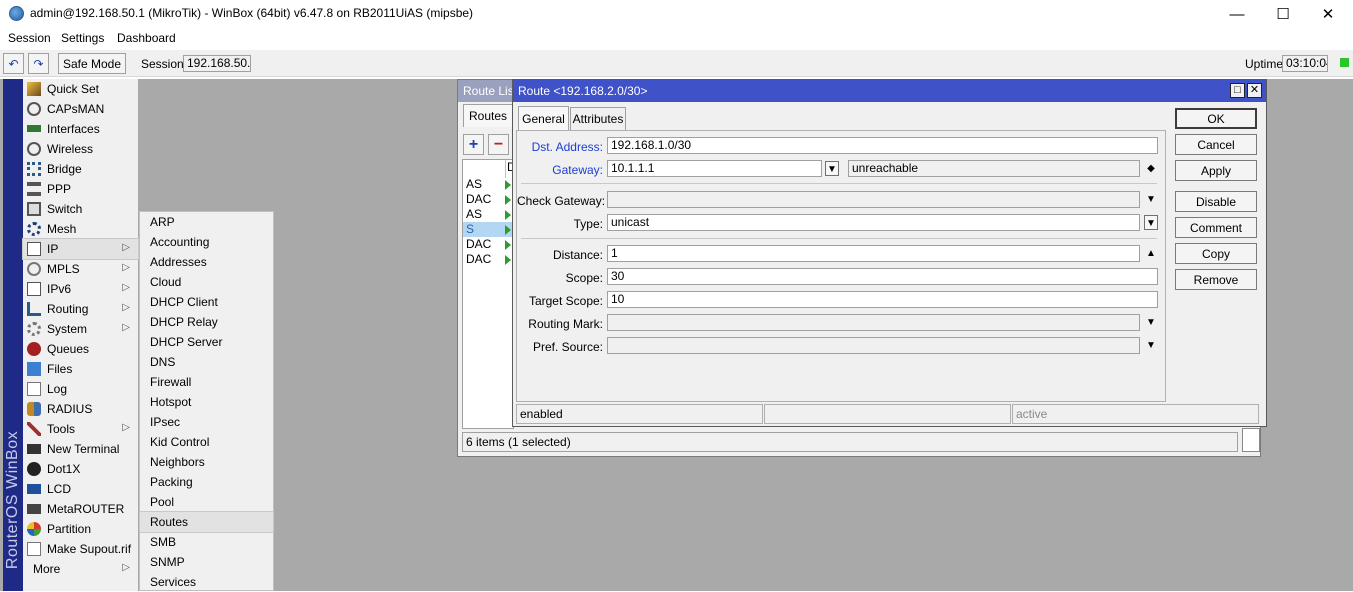  I want to click on check-gateway-dropdown-icon: ▼, so click(1151, 199).